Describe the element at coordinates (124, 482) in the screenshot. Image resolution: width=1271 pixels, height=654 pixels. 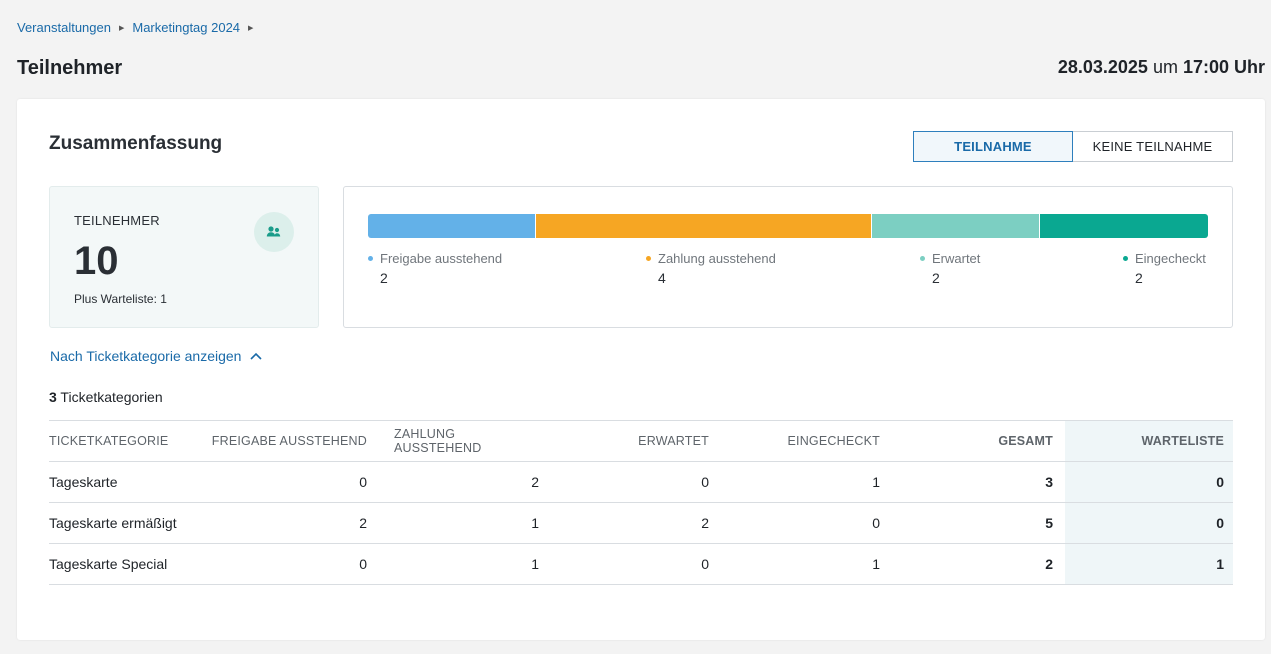
I see `cell-name: Tageskarte` at that location.